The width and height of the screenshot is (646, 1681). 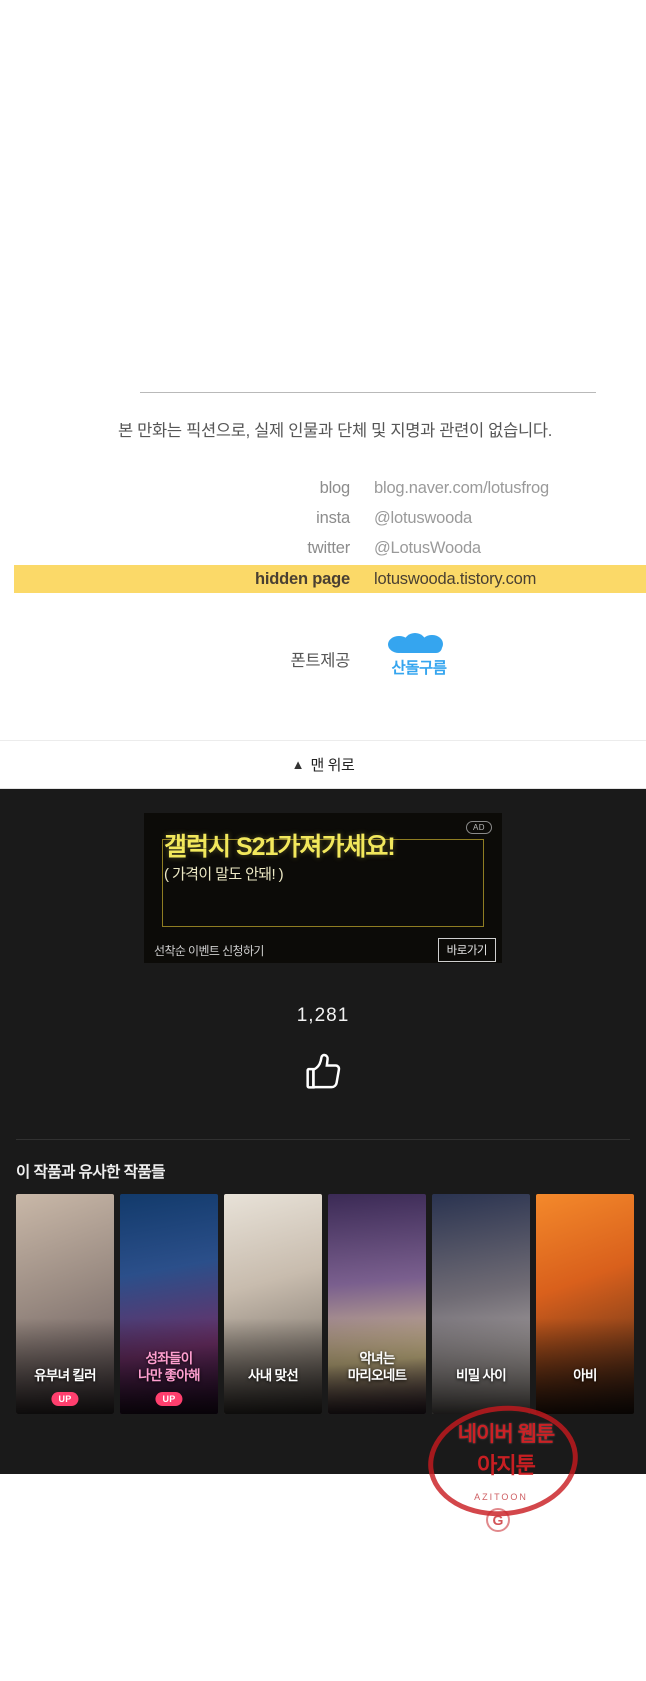 What do you see at coordinates (498, 1520) in the screenshot?
I see `watermark-g-icon: G` at bounding box center [498, 1520].